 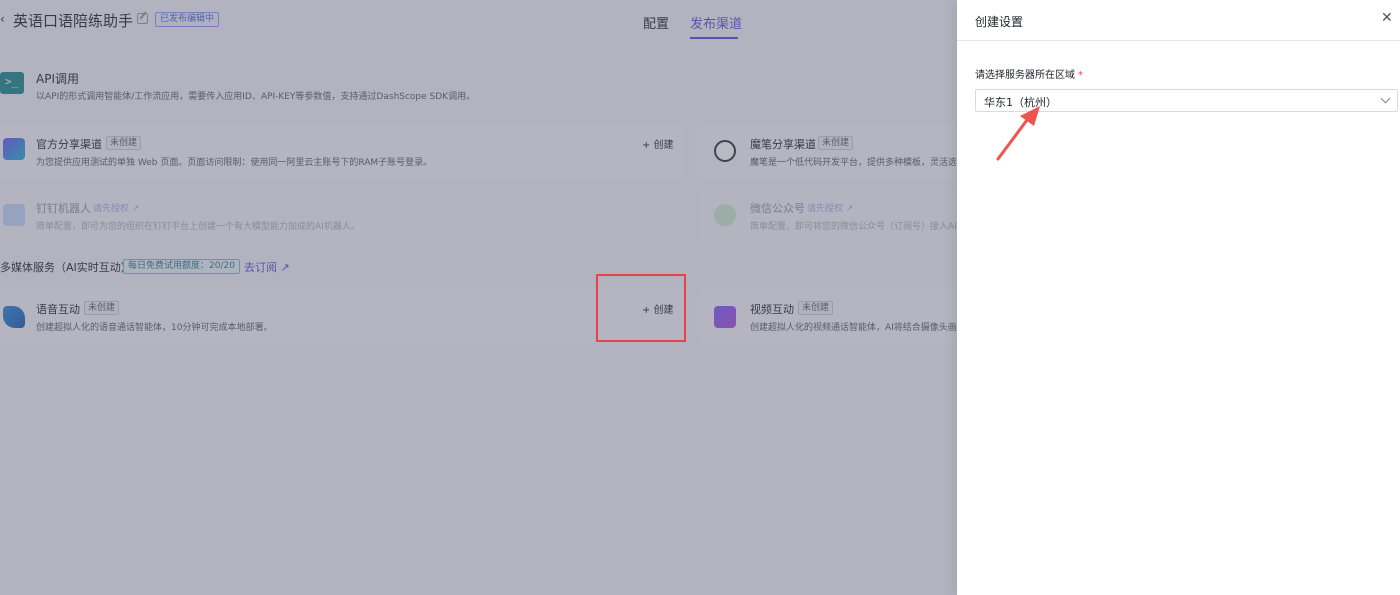 What do you see at coordinates (641, 308) in the screenshot?
I see `annotation-highlight-box` at bounding box center [641, 308].